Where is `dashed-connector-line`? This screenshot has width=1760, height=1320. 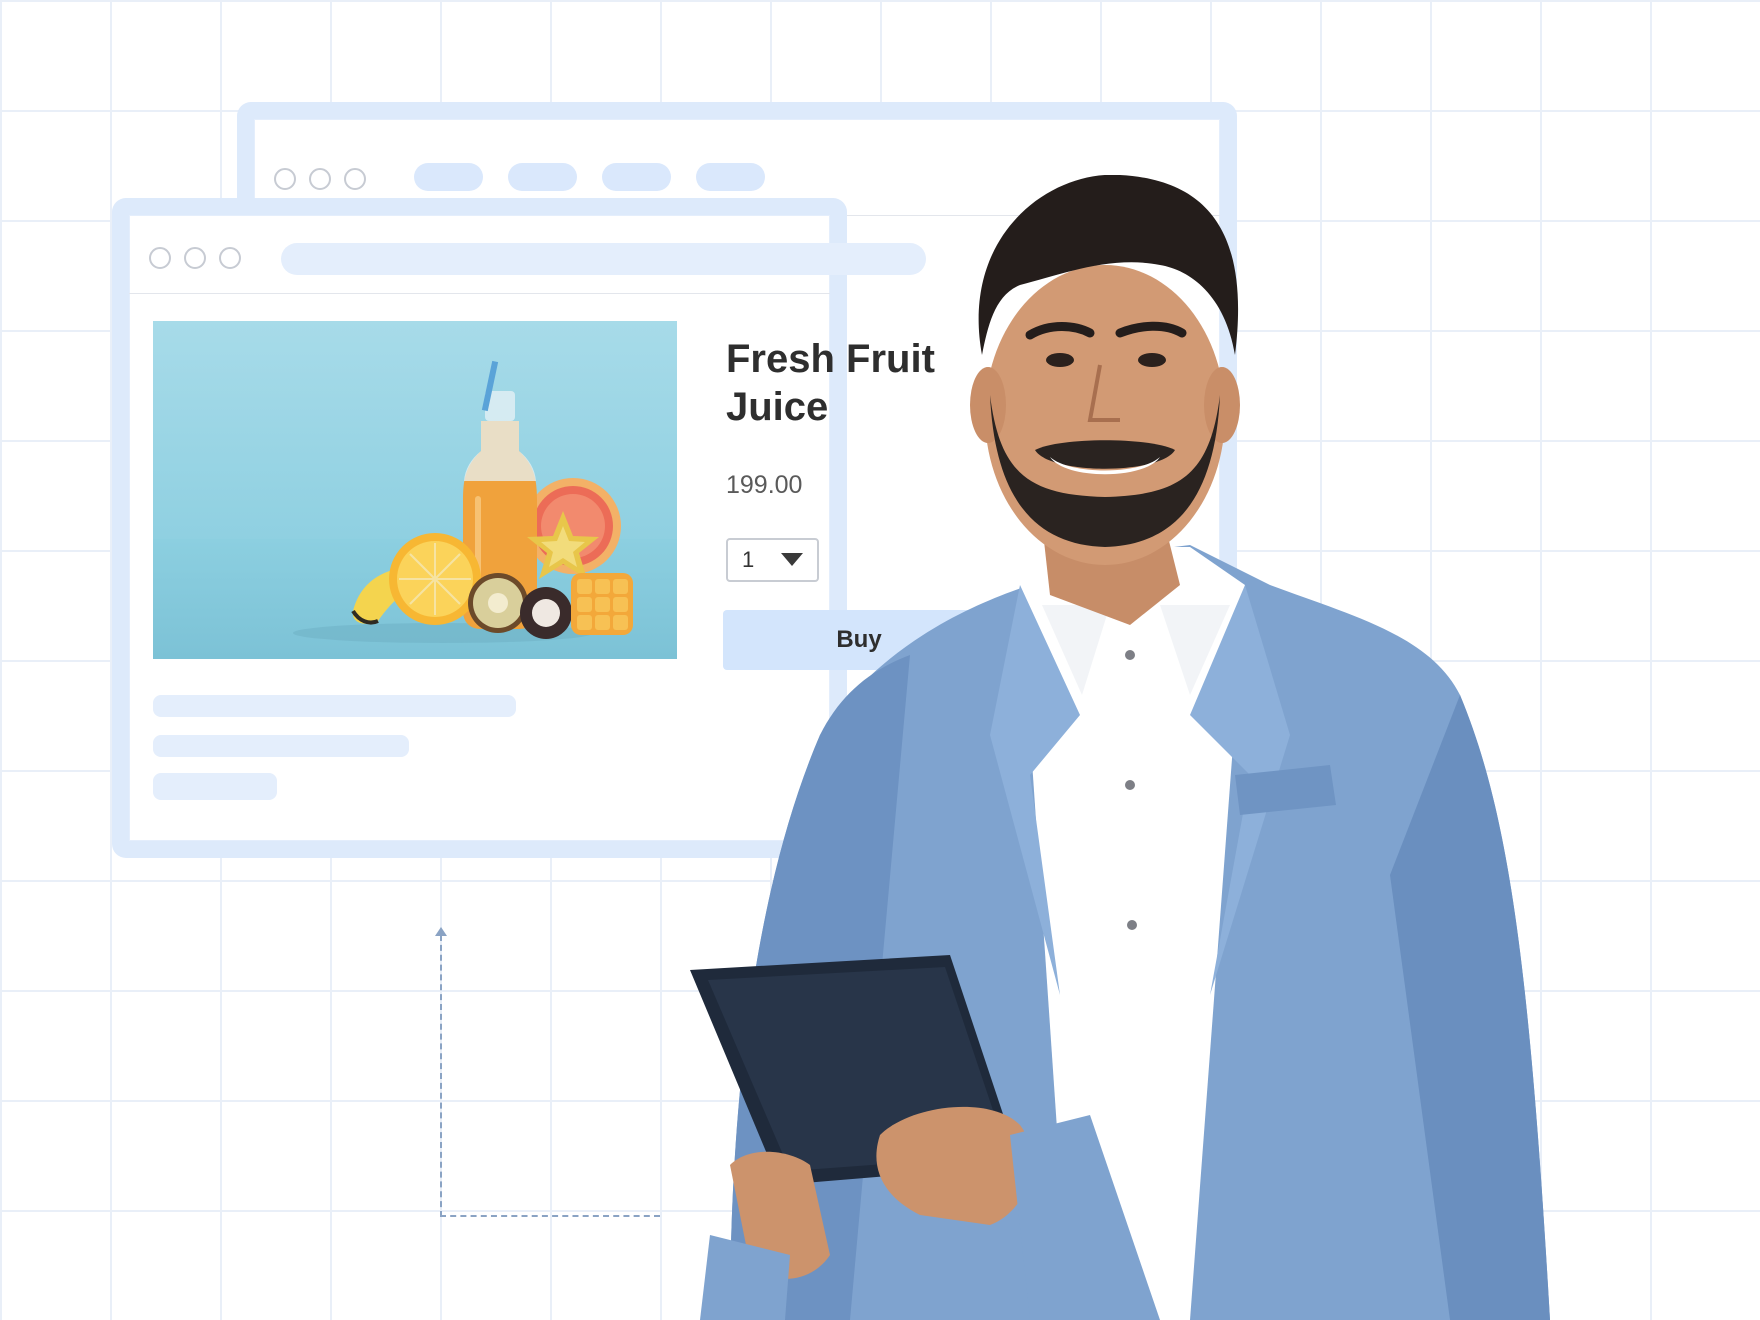
dashed-connector-line is located at coordinates (550, 1076).